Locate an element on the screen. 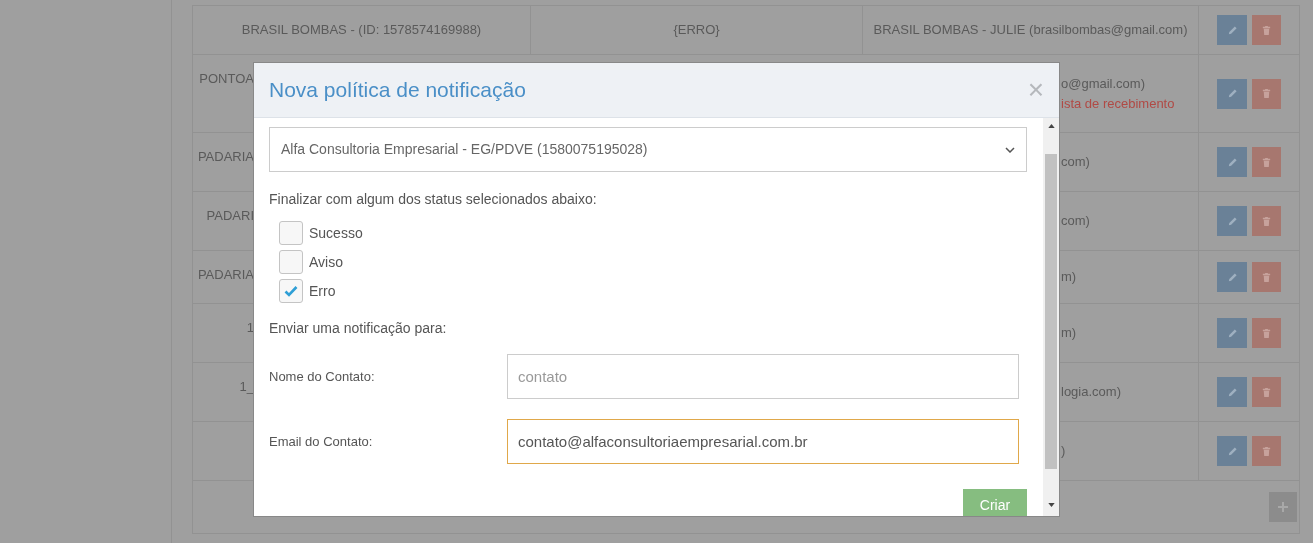 The height and width of the screenshot is (543, 1313). table-cell-text: logia.com) is located at coordinates (1091, 392).